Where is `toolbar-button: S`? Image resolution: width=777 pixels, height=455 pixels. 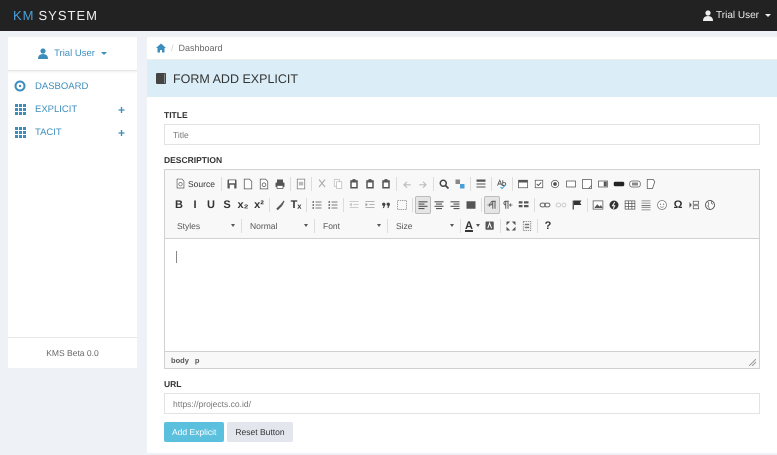
toolbar-button: S is located at coordinates (227, 205).